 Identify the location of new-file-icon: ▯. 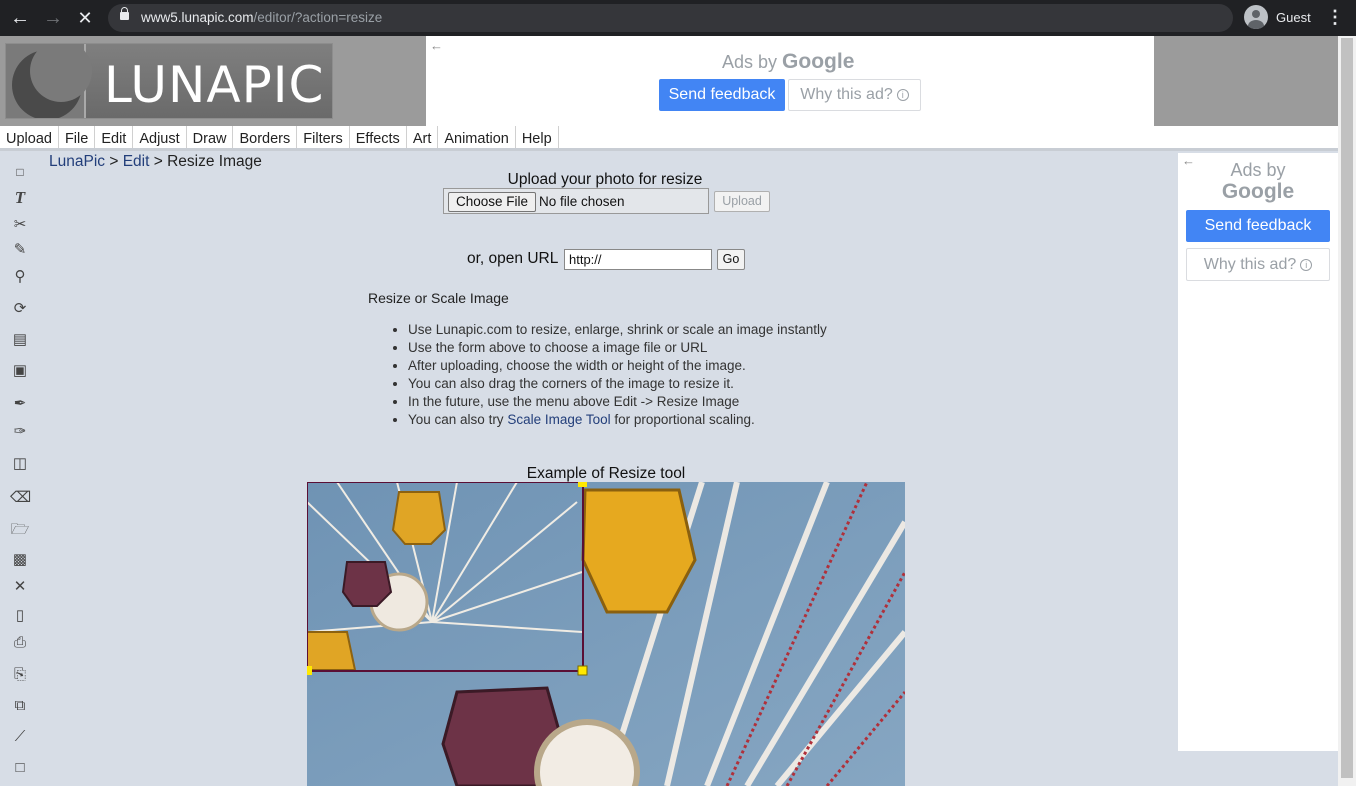
(20, 616).